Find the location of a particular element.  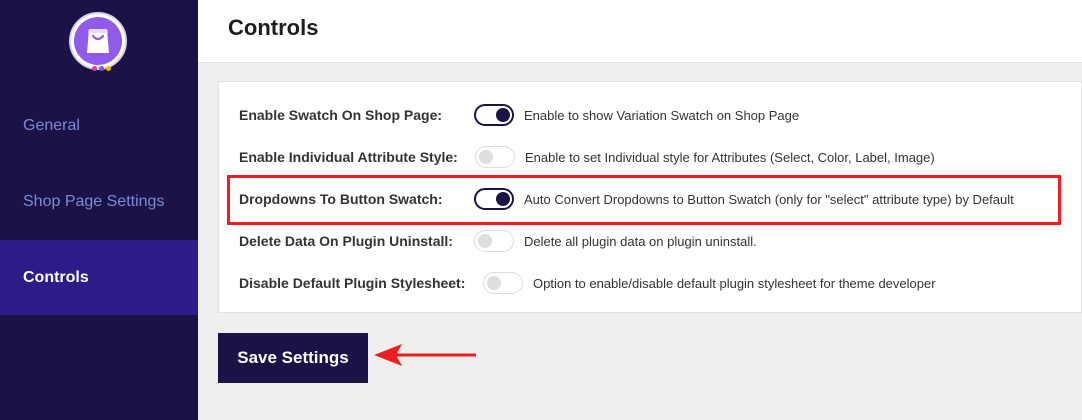

page-title: Controls is located at coordinates (273, 27).